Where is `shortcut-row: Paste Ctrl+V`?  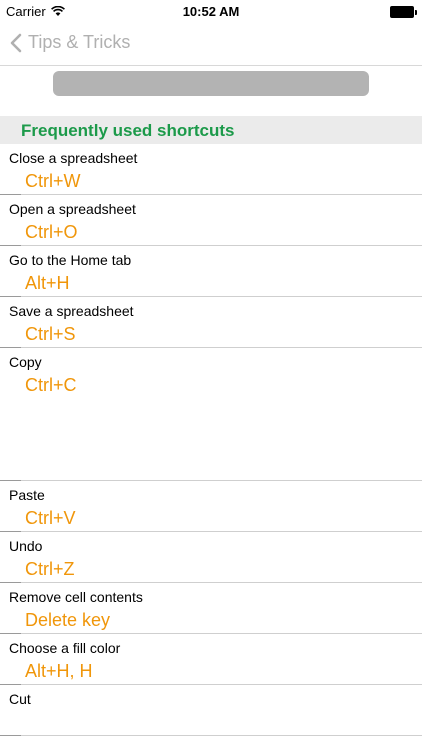 shortcut-row: Paste Ctrl+V is located at coordinates (211, 506).